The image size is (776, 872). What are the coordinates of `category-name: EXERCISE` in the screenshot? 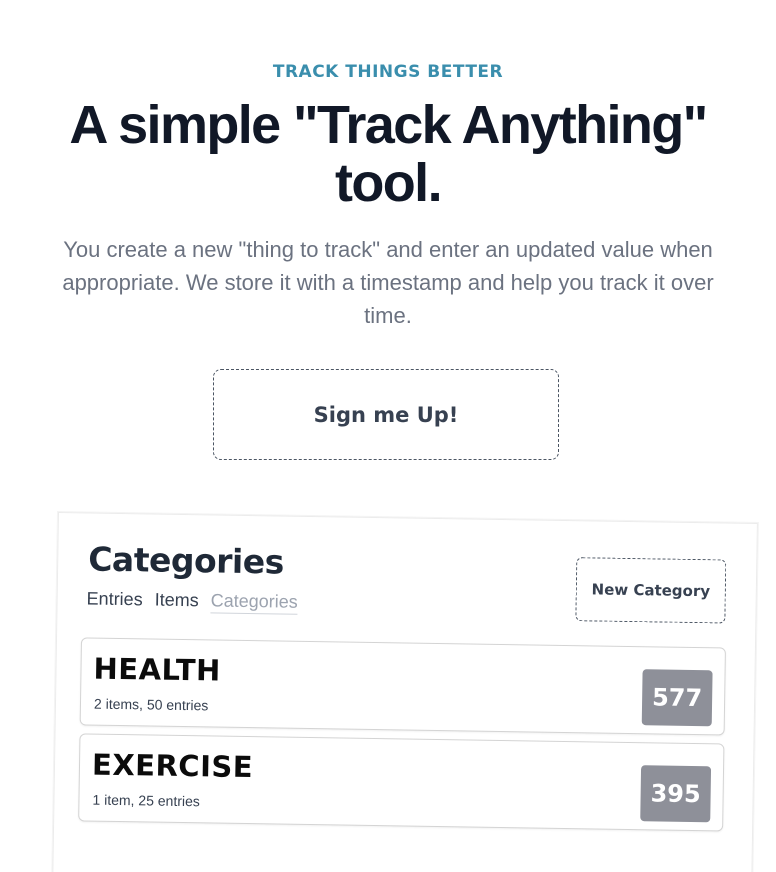 It's located at (172, 766).